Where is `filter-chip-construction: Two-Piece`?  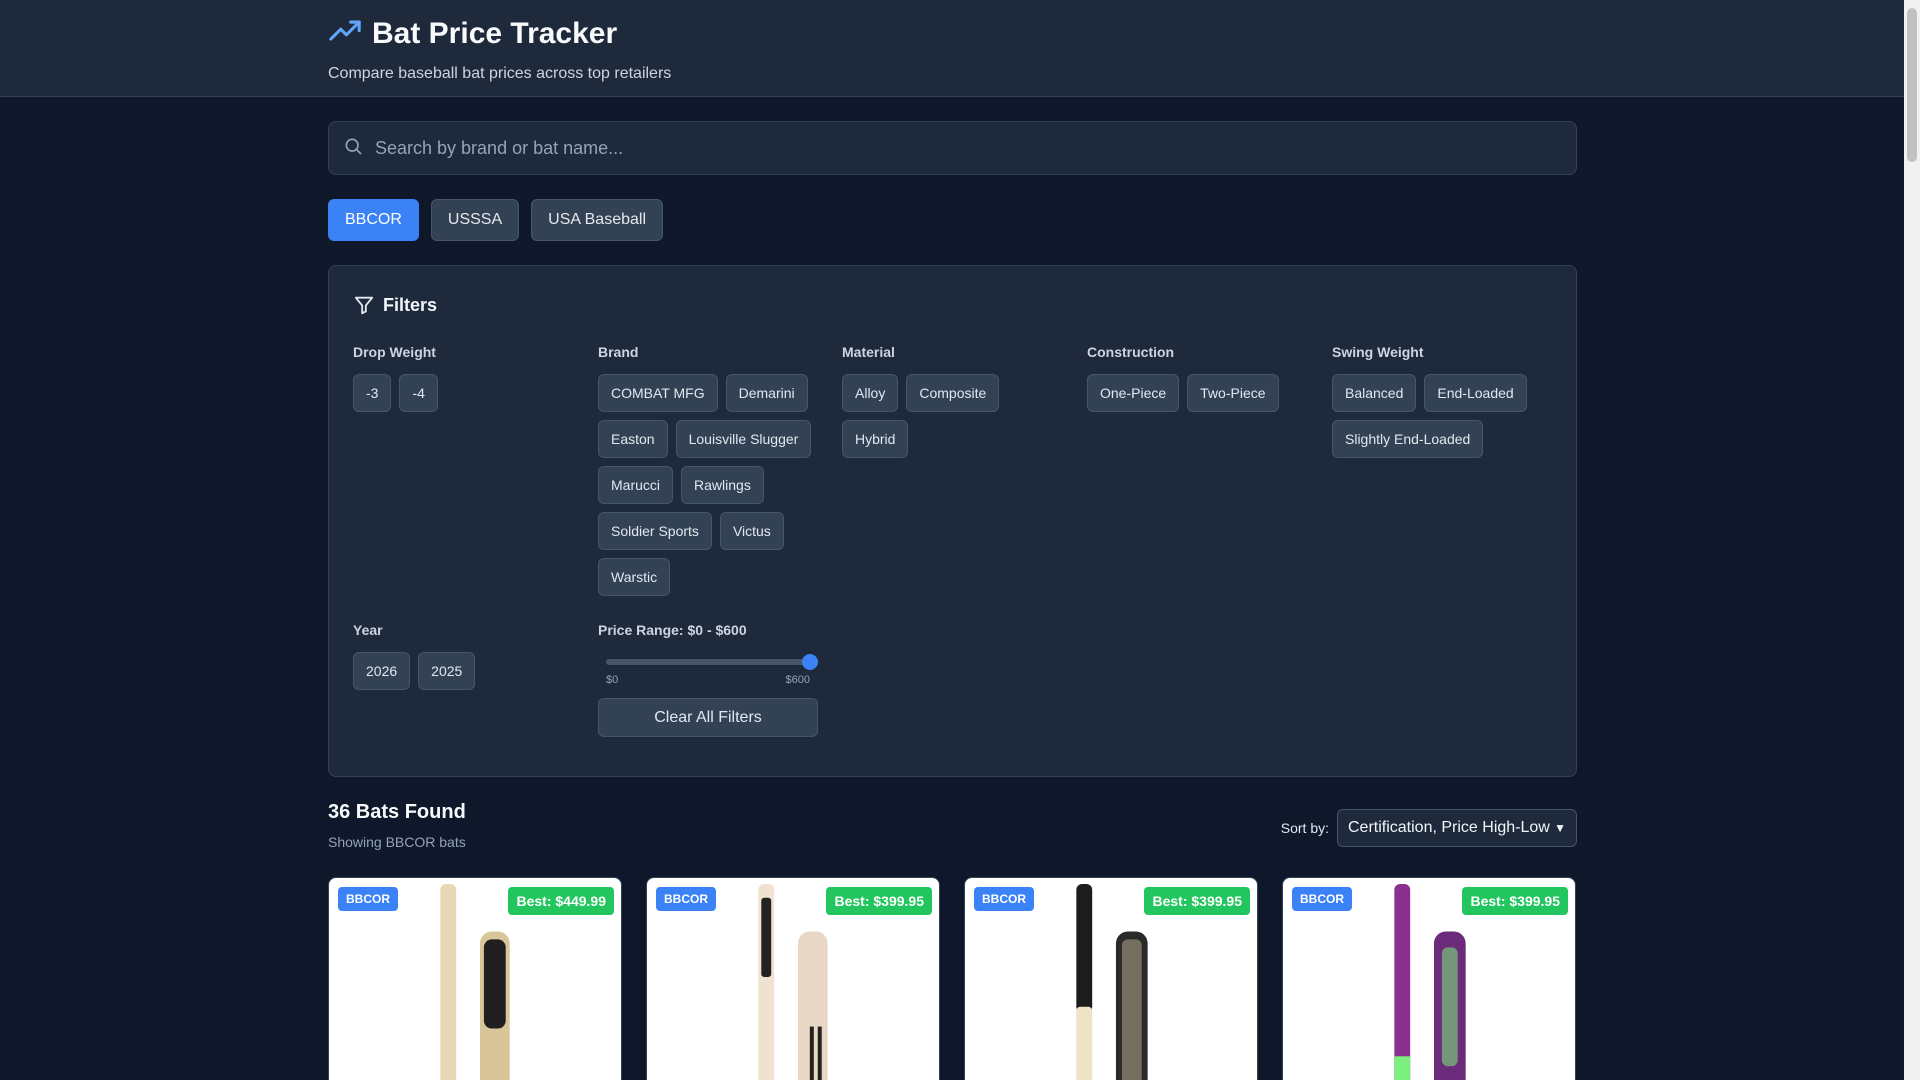
filter-chip-construction: Two-Piece is located at coordinates (1233, 393).